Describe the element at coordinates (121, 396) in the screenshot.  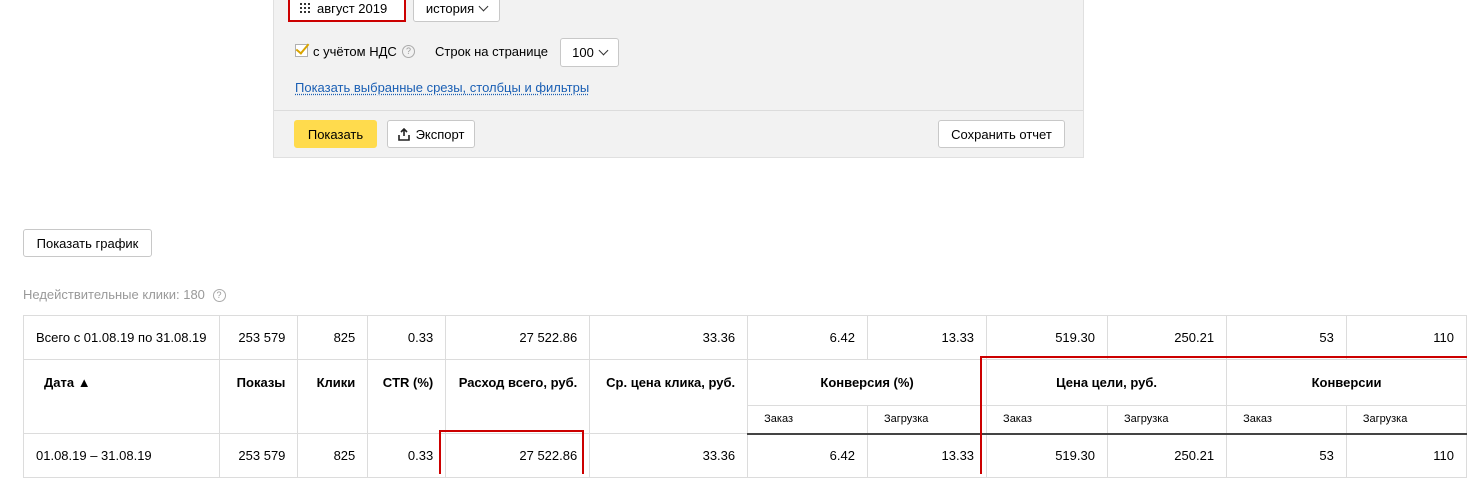
I see `header-date: Дата ▲` at that location.